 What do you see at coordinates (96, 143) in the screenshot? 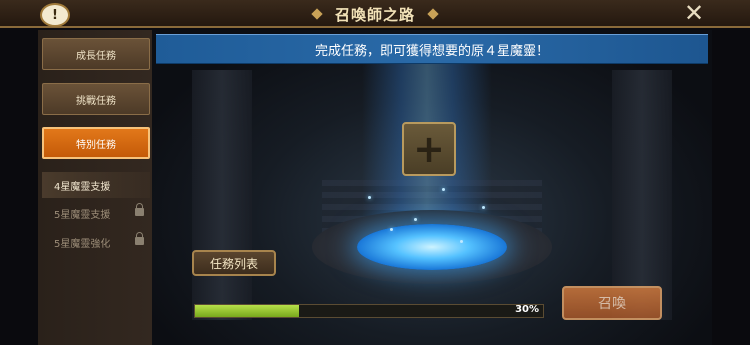
I see `tab-special-missions: 特別任務` at bounding box center [96, 143].